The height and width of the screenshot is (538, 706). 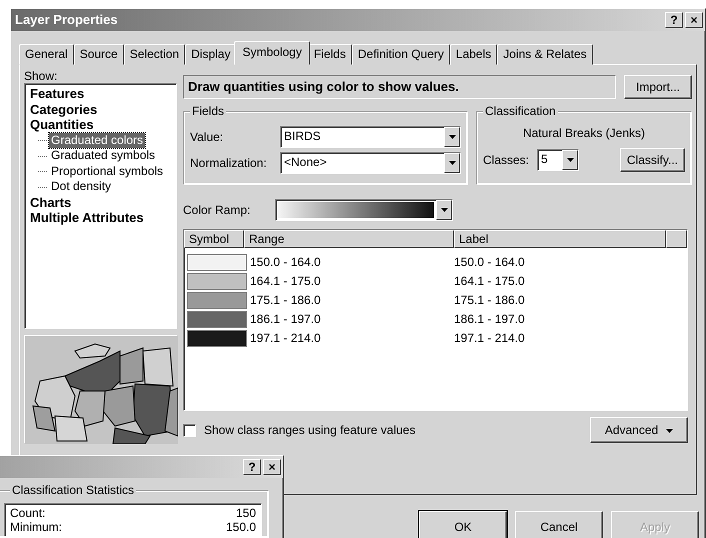 What do you see at coordinates (285, 281) in the screenshot?
I see `table-cell-text: 164.1 - 175.0` at bounding box center [285, 281].